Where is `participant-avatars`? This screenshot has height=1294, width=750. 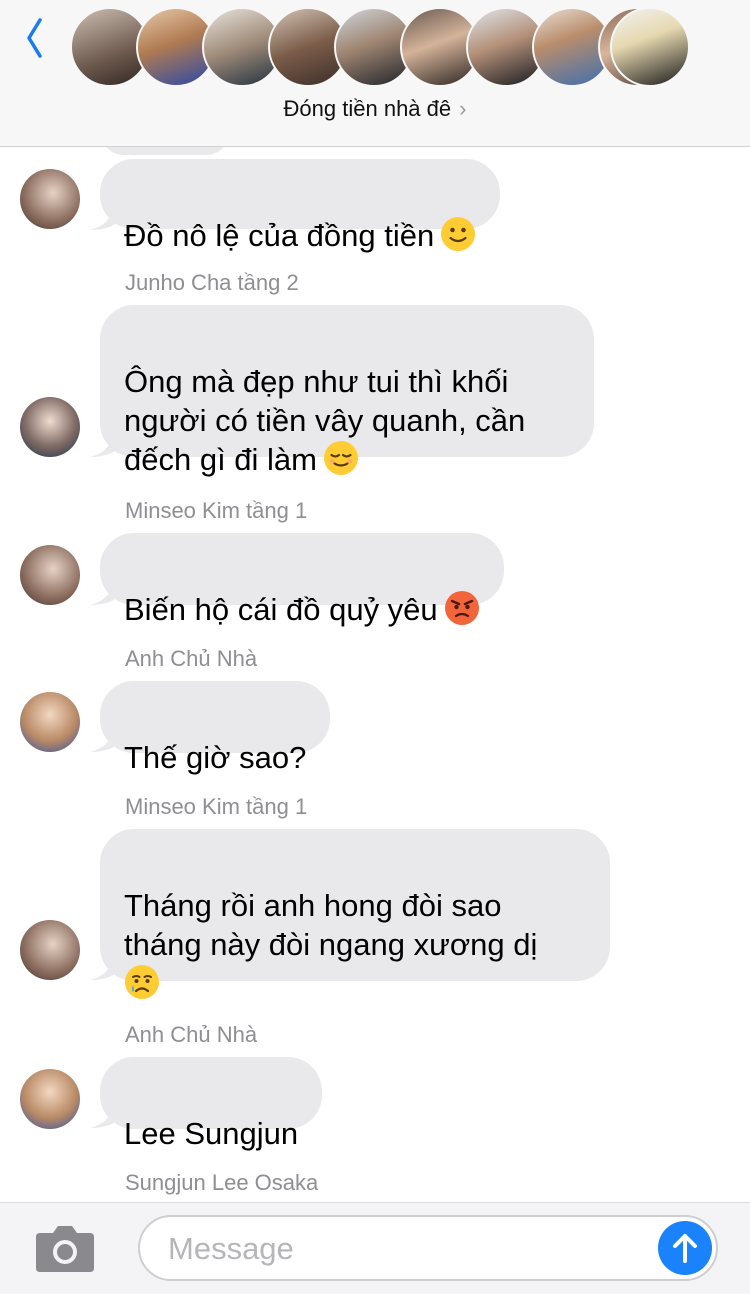
participant-avatars is located at coordinates (380, 47).